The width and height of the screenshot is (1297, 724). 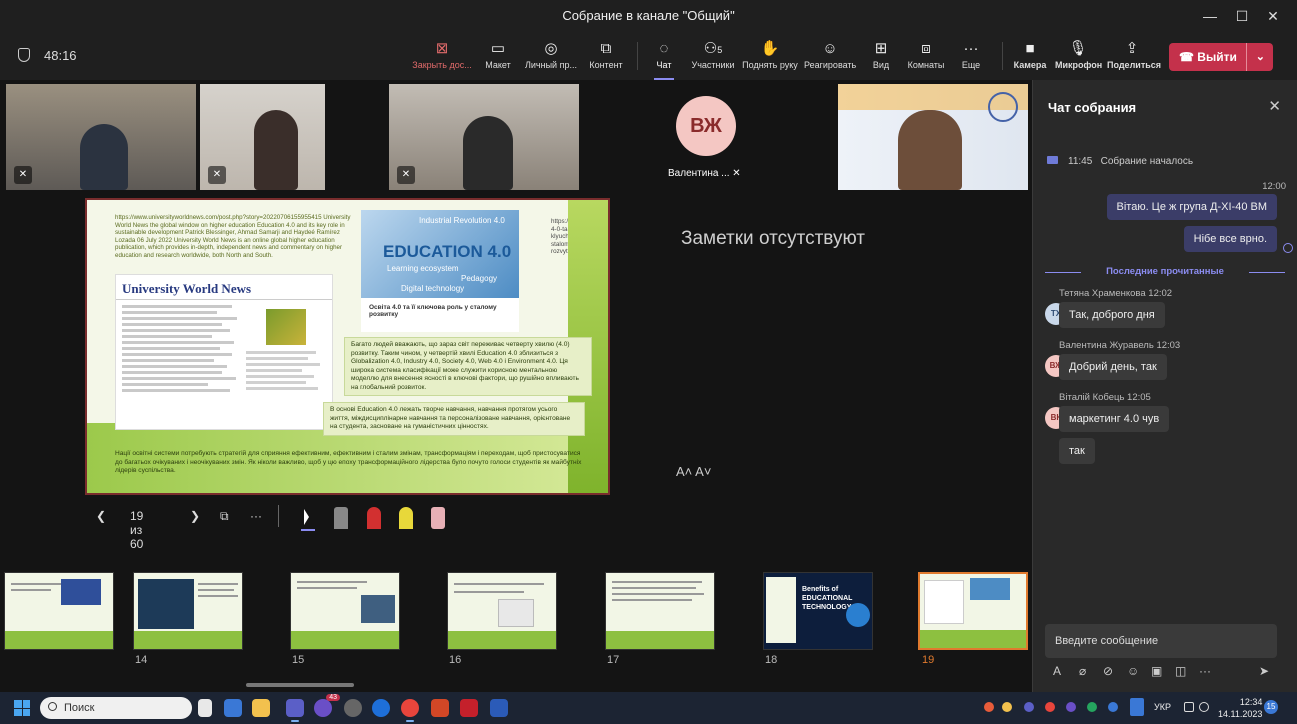 What do you see at coordinates (1260, 57) in the screenshot?
I see `chevron-down-icon: ⌄` at bounding box center [1260, 57].